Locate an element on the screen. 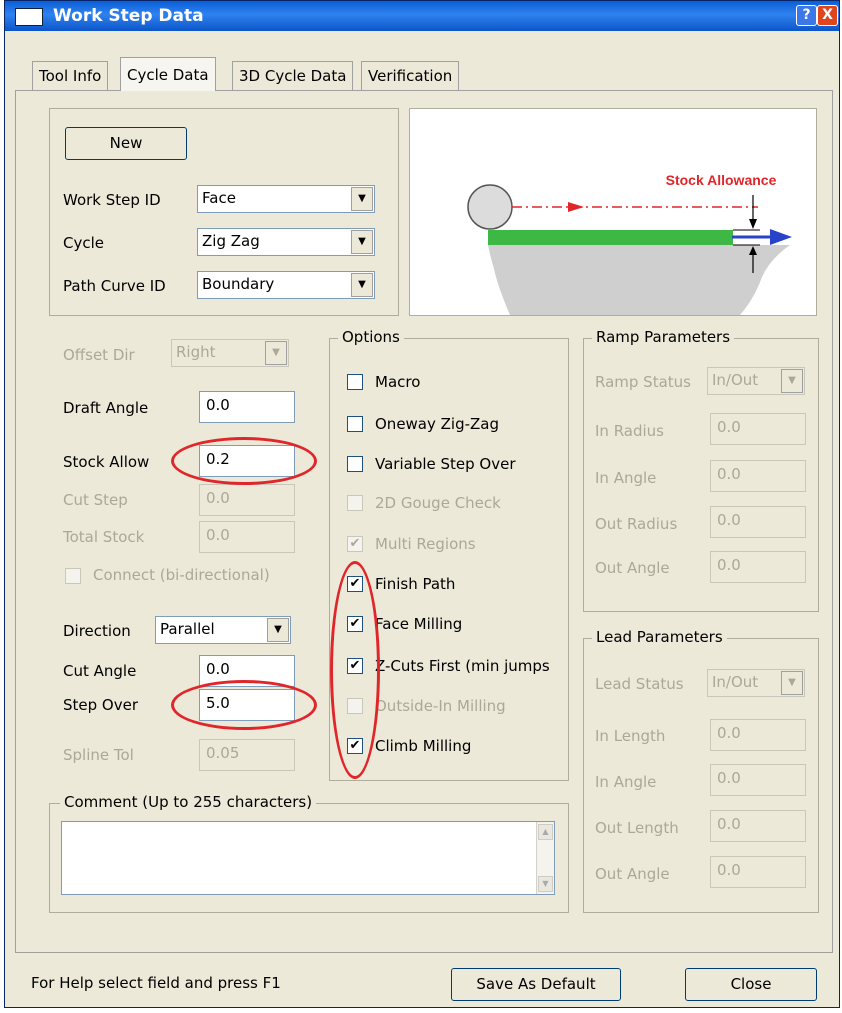 The height and width of the screenshot is (1013, 842). lead-in-angle-input: 0.0 is located at coordinates (758, 780).